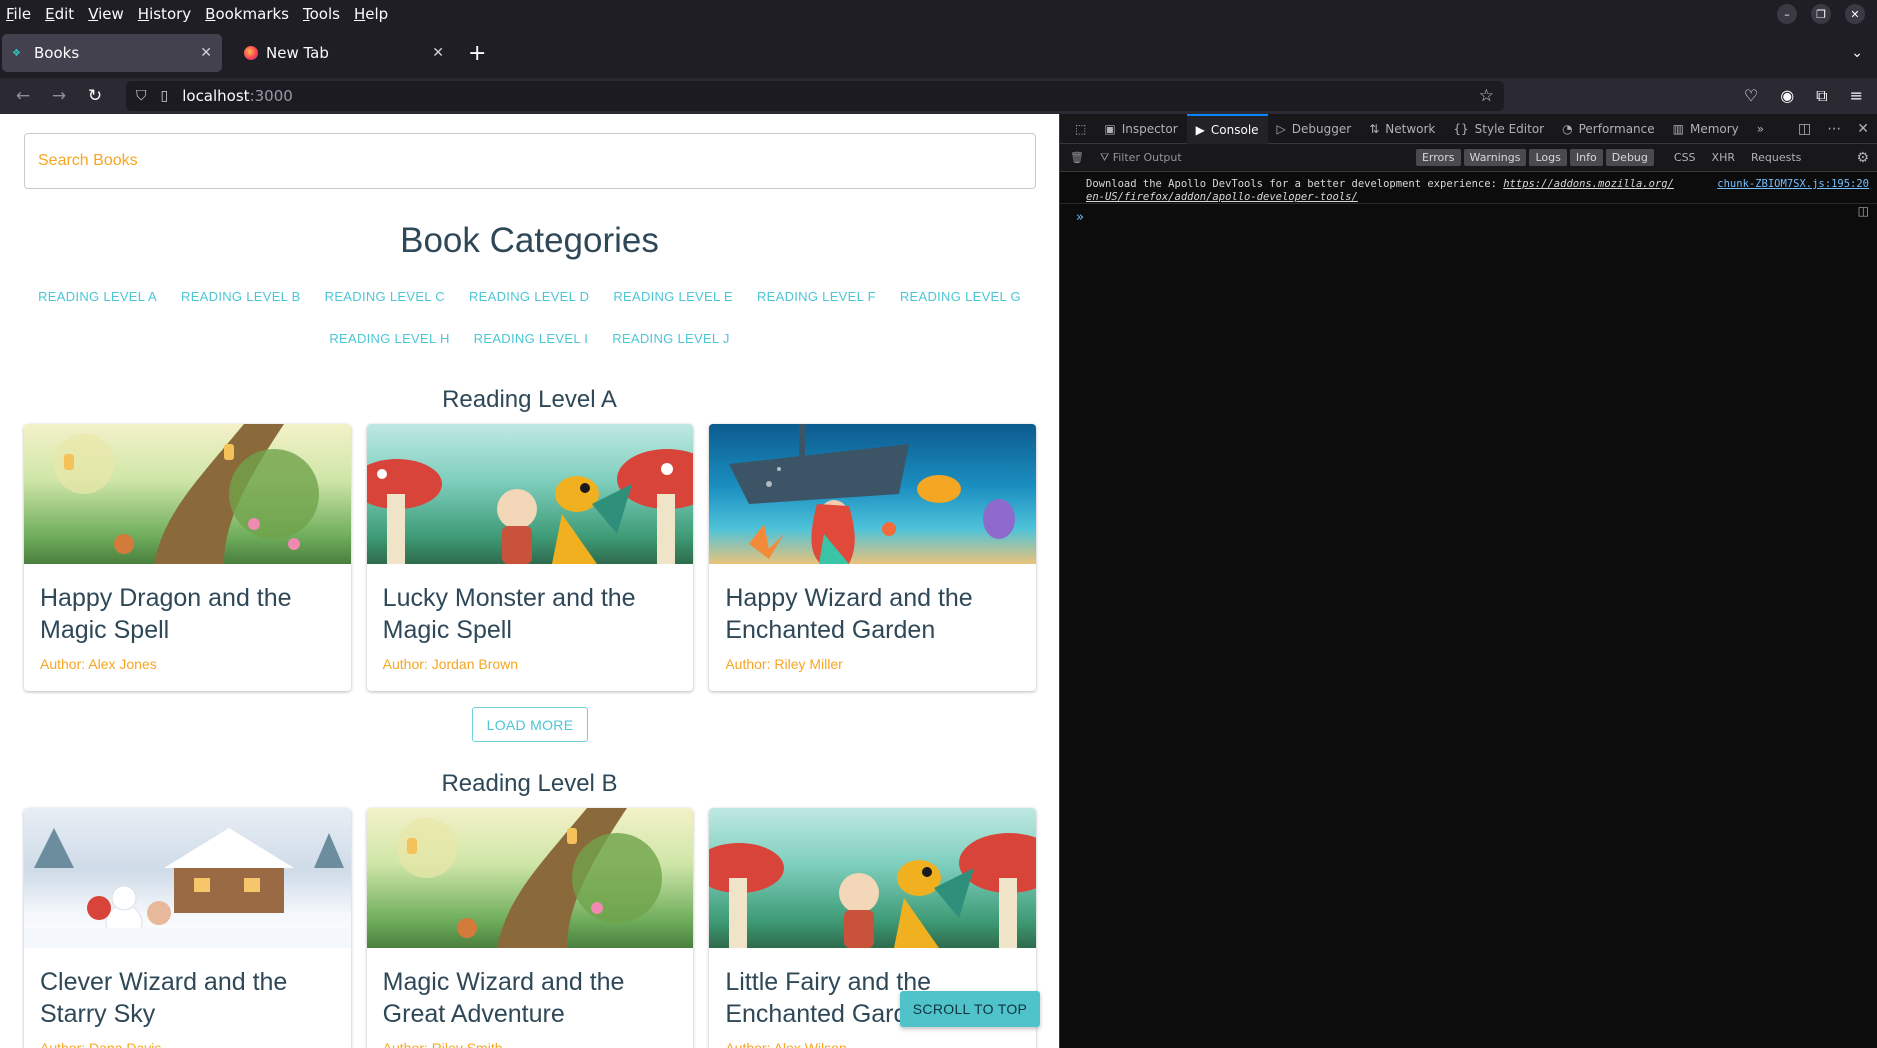 This screenshot has height=1048, width=1877. I want to click on reload-icon: ↻, so click(95, 96).